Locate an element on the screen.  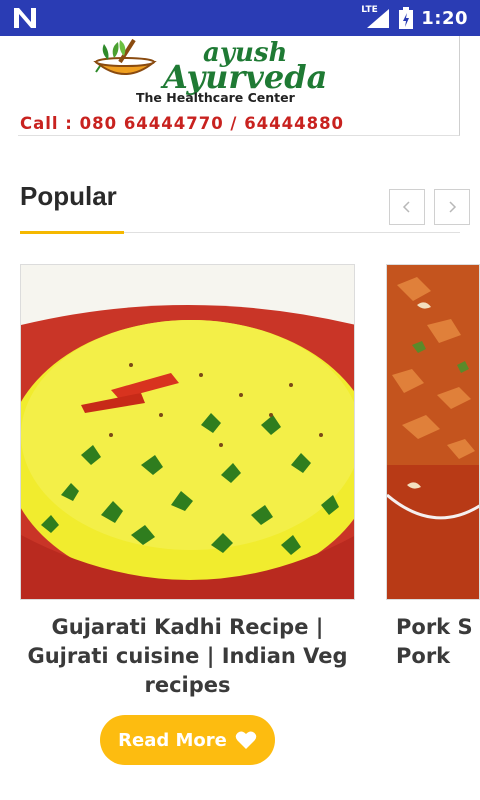
read-more-label: Read More is located at coordinates (172, 740).